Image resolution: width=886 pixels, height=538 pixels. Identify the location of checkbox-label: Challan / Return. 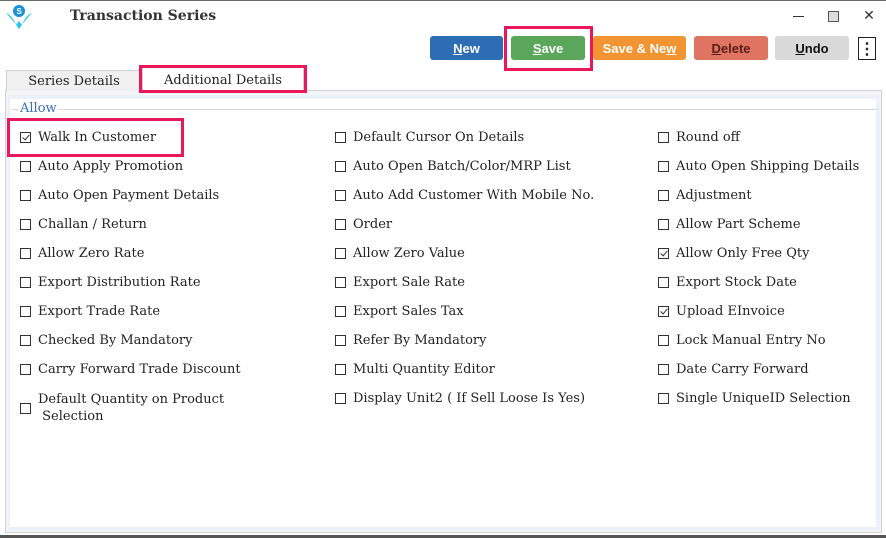
(92, 224).